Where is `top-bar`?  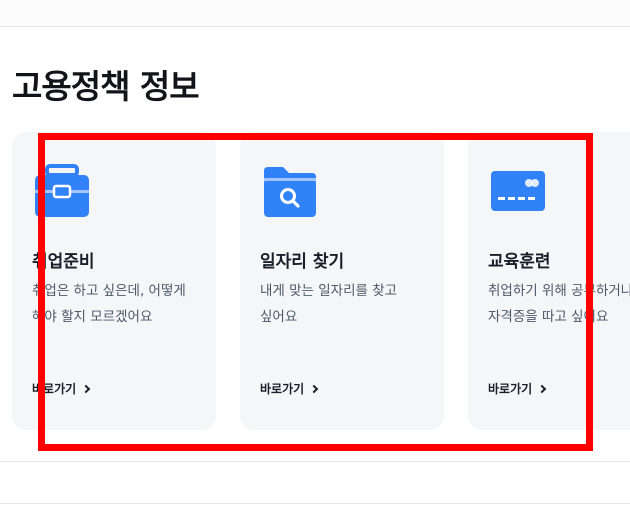 top-bar is located at coordinates (315, 13).